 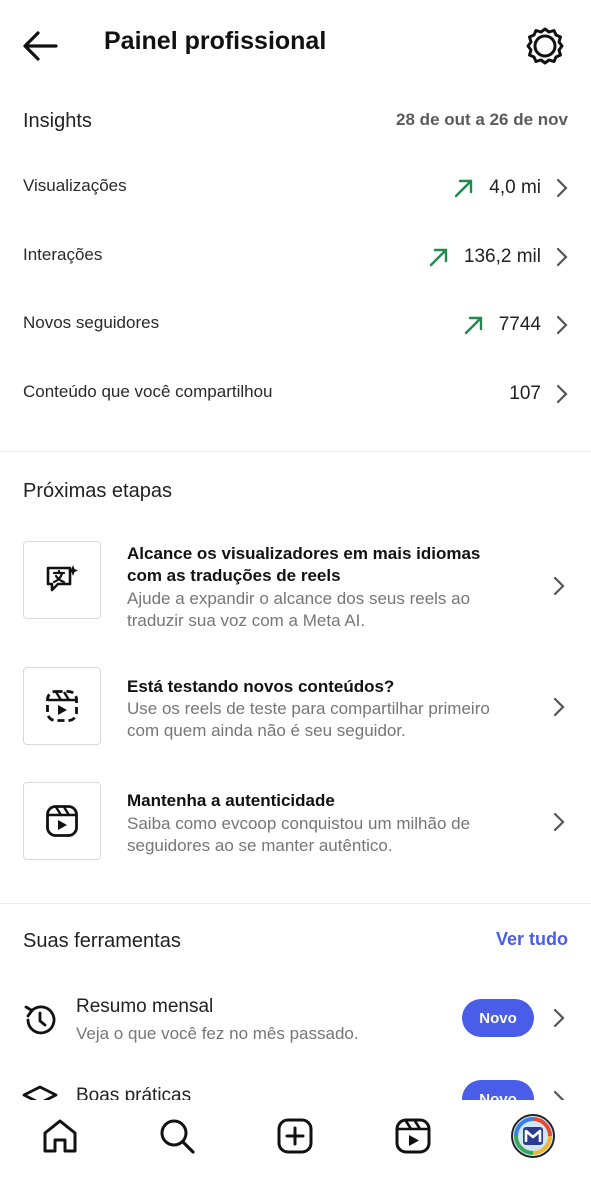 What do you see at coordinates (217, 1033) in the screenshot?
I see `tool-desc: Veja o que você fez no mês passado.` at bounding box center [217, 1033].